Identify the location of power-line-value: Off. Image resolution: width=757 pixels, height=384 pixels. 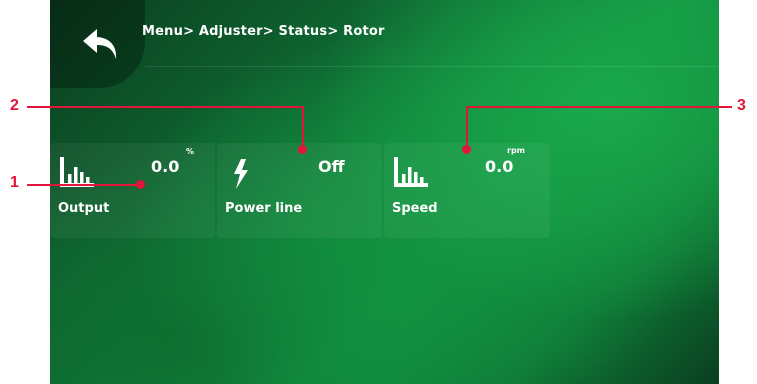
(331, 166).